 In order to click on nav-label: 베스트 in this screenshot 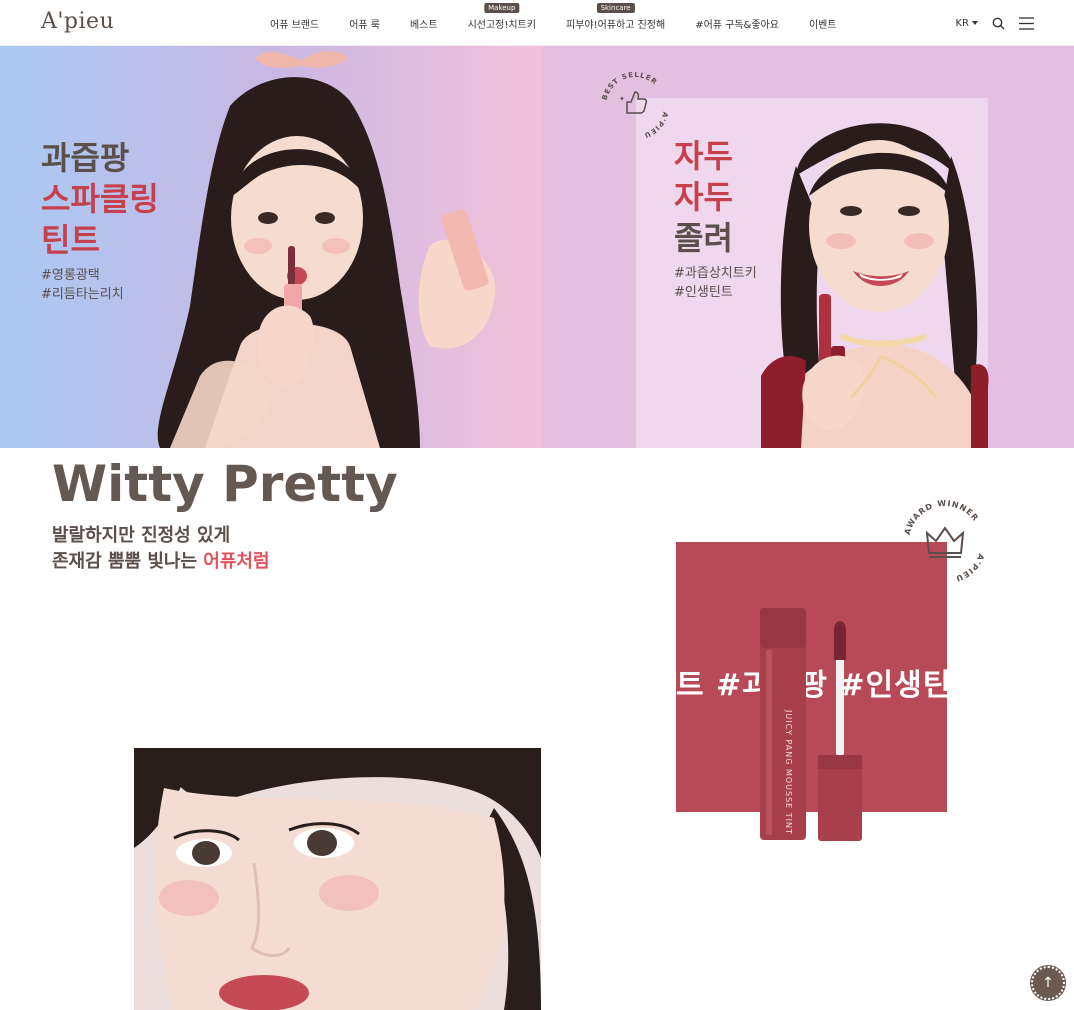, I will do `click(423, 25)`.